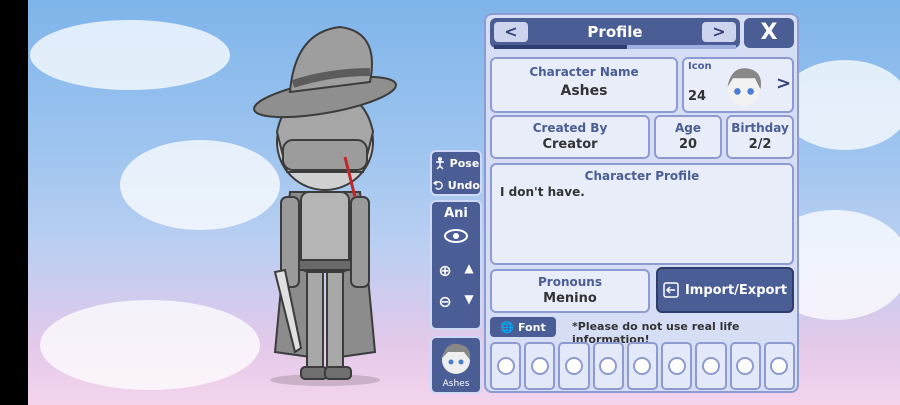 This screenshot has height=405, width=900. What do you see at coordinates (456, 270) in the screenshot?
I see `zoom-controls: ⊕ ▲` at bounding box center [456, 270].